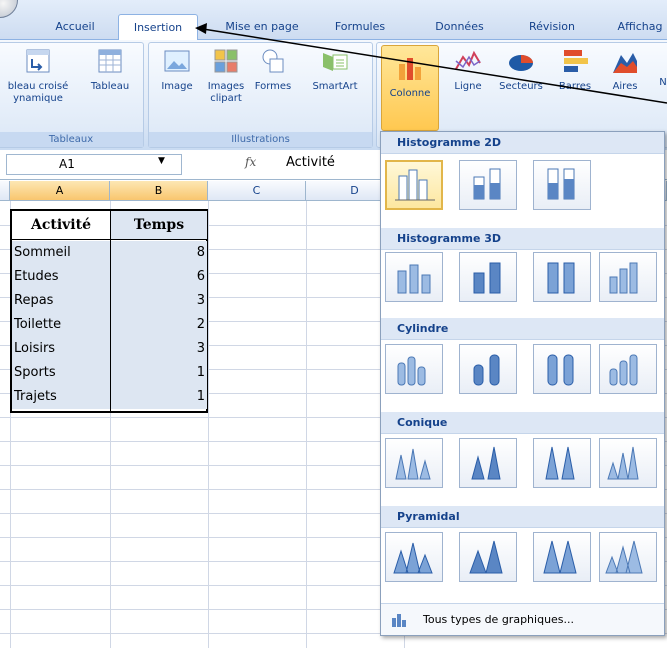  I want to click on table-button: Tableau, so click(110, 70).